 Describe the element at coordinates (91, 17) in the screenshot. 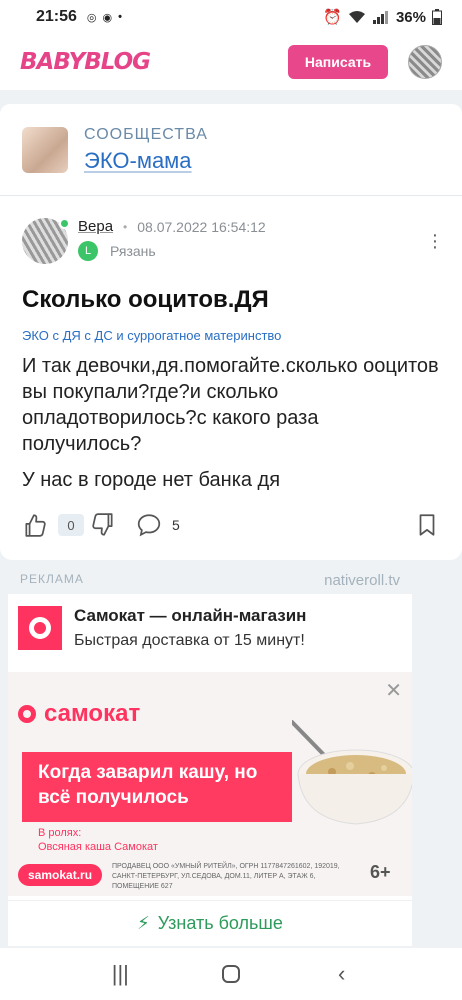

I see `notification-icon: ◎` at that location.